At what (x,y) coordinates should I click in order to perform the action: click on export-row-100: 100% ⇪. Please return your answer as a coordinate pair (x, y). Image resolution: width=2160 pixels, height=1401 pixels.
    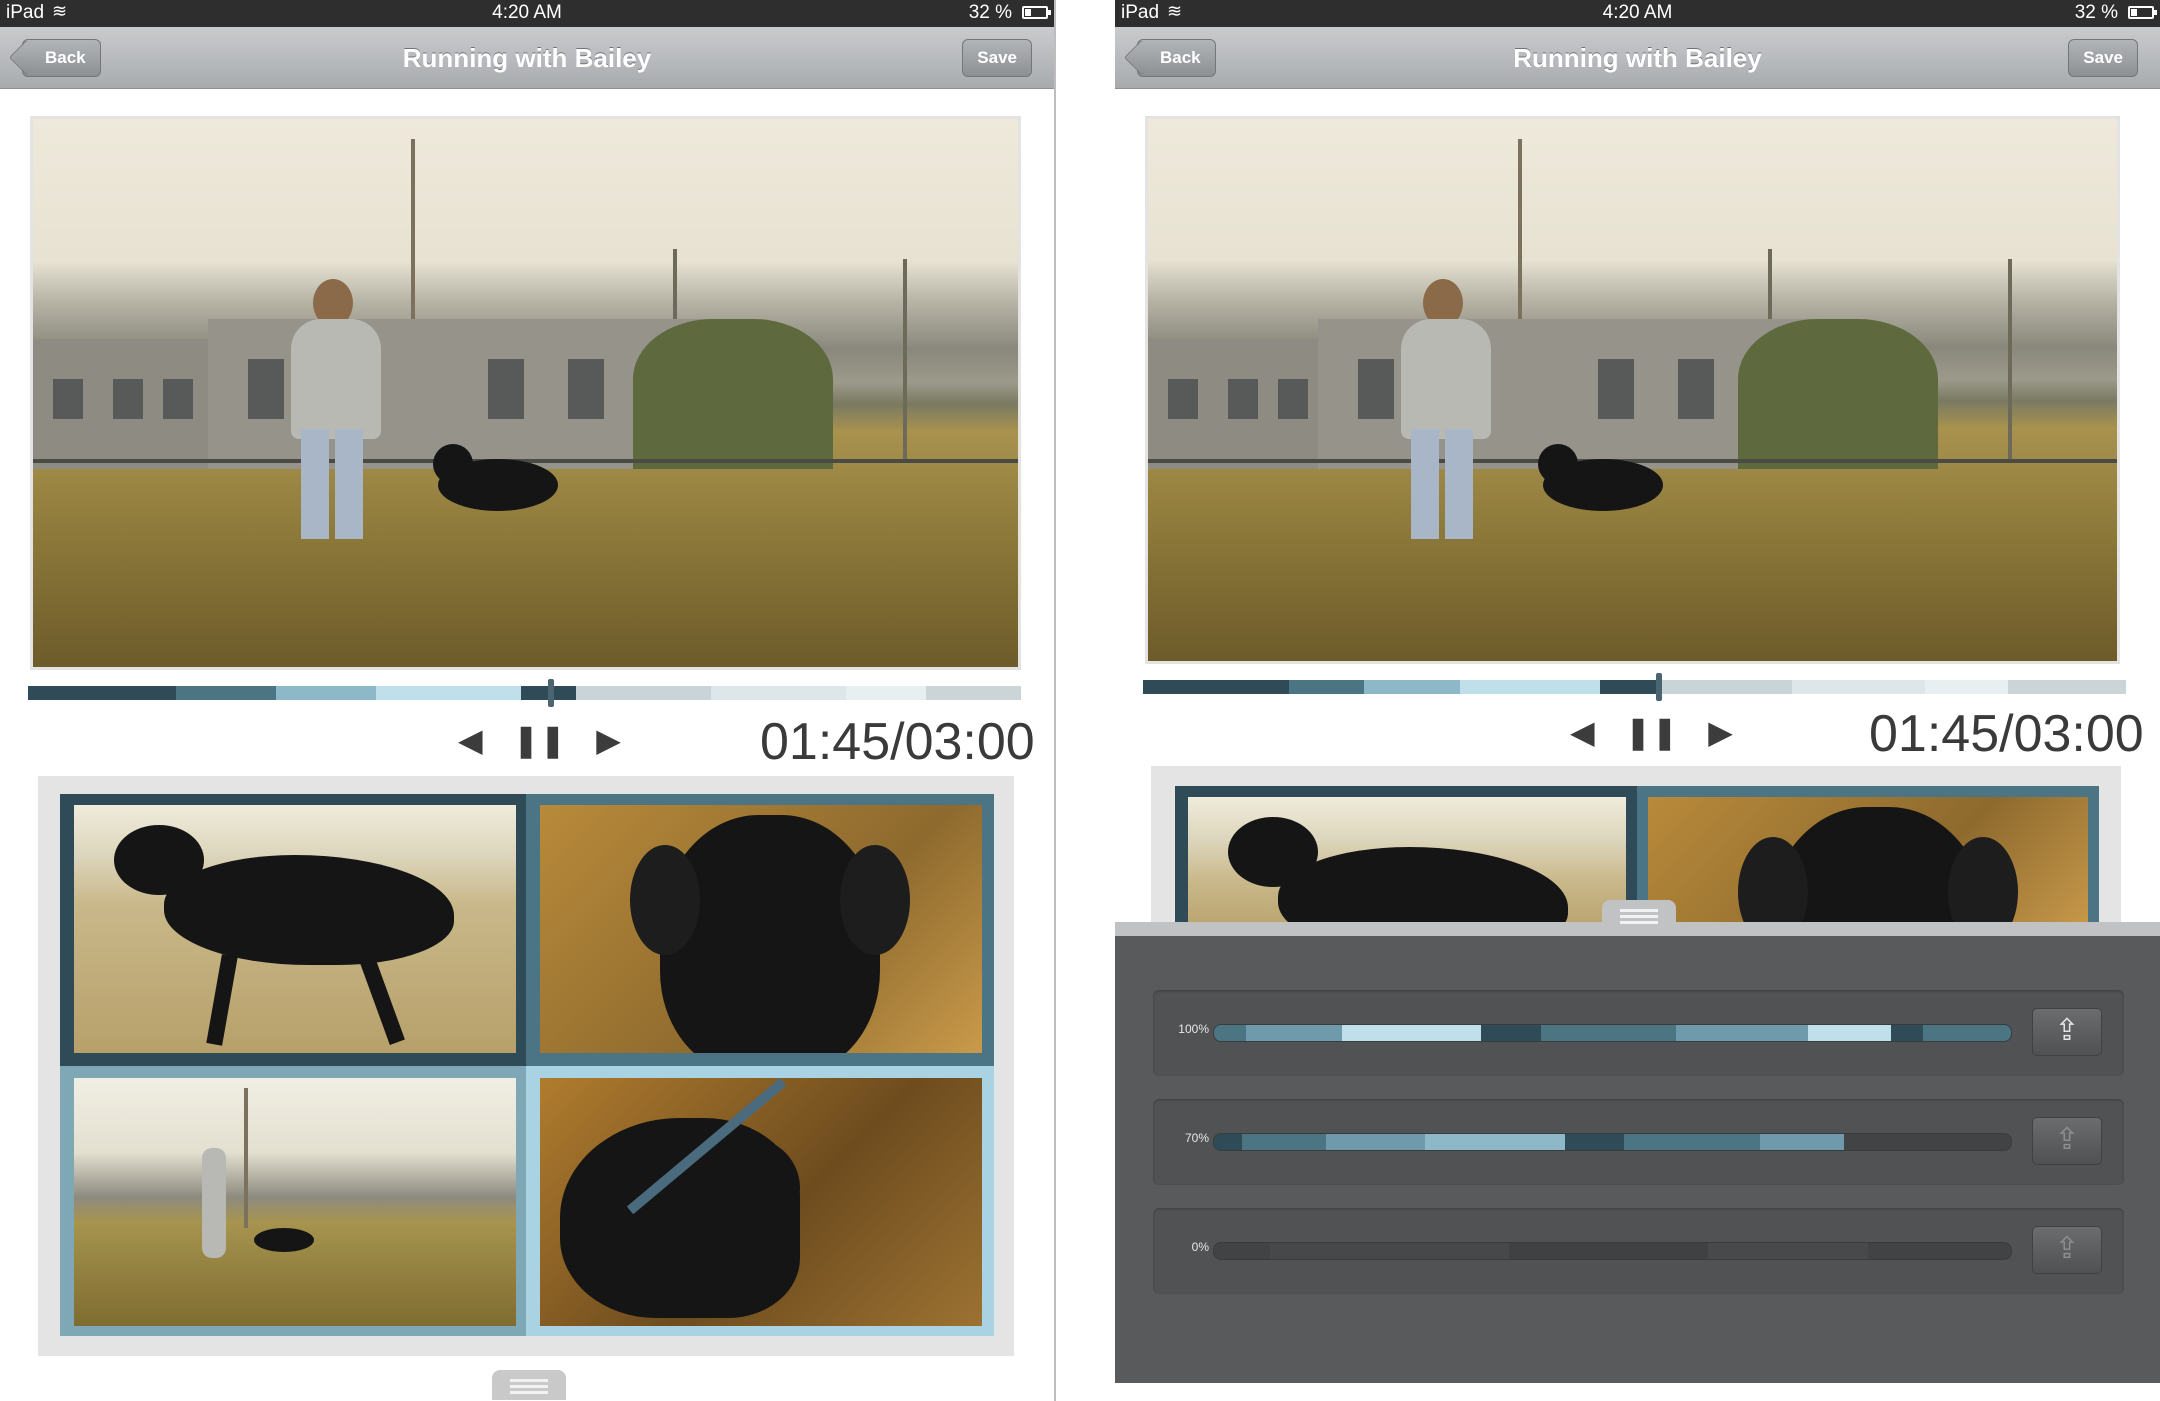
    Looking at the image, I should click on (1638, 1033).